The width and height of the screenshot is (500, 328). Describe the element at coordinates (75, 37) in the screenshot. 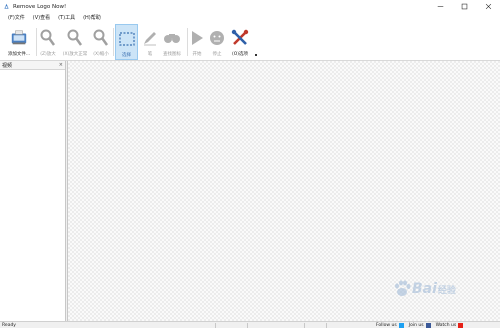

I see `fit-zoom-icon` at that location.